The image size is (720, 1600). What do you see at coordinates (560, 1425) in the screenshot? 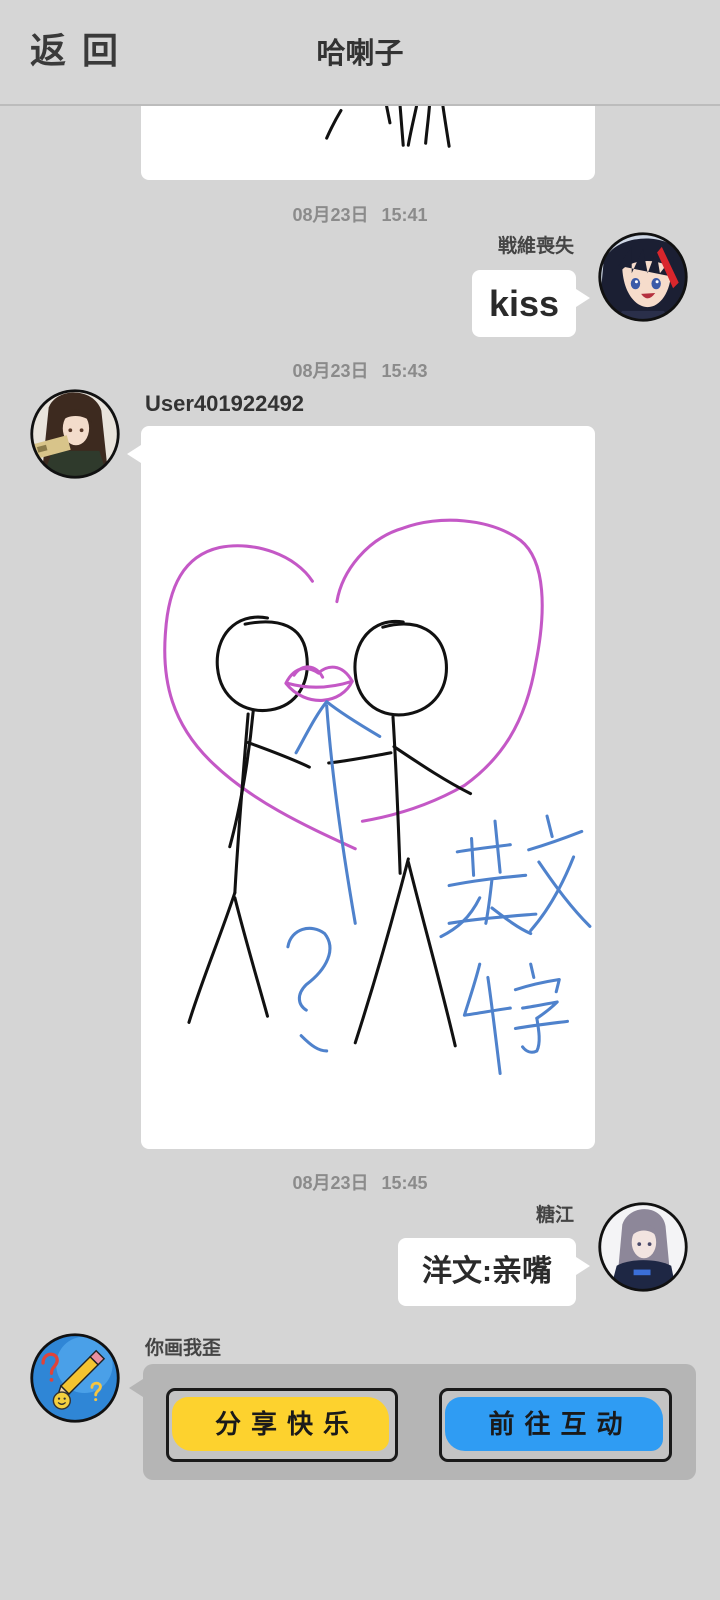
I see `button-label: 前往互动` at bounding box center [560, 1425].